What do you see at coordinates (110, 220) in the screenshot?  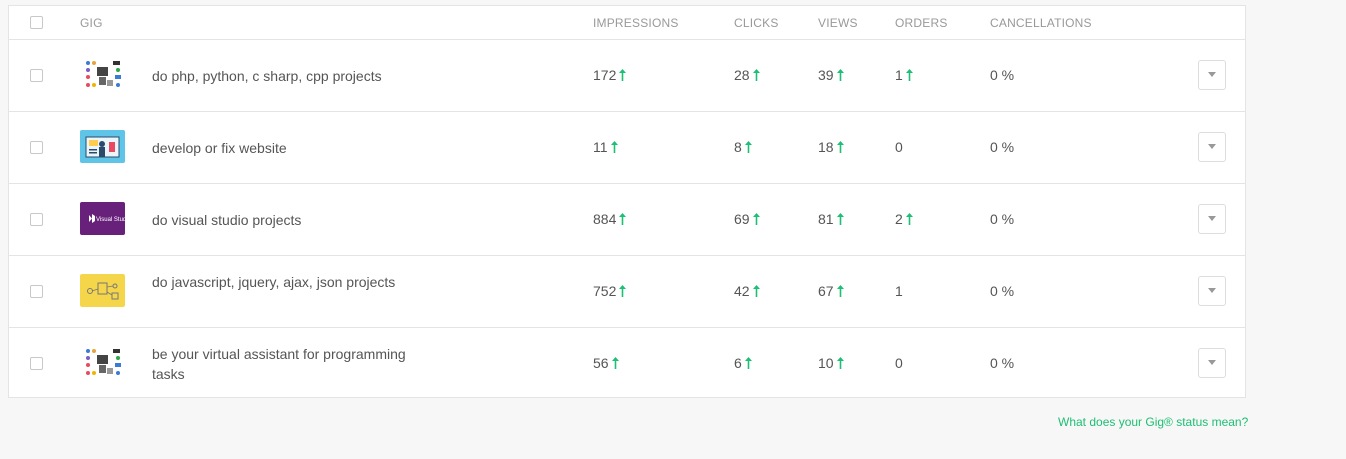 I see `thumb-text: Visual Studio` at bounding box center [110, 220].